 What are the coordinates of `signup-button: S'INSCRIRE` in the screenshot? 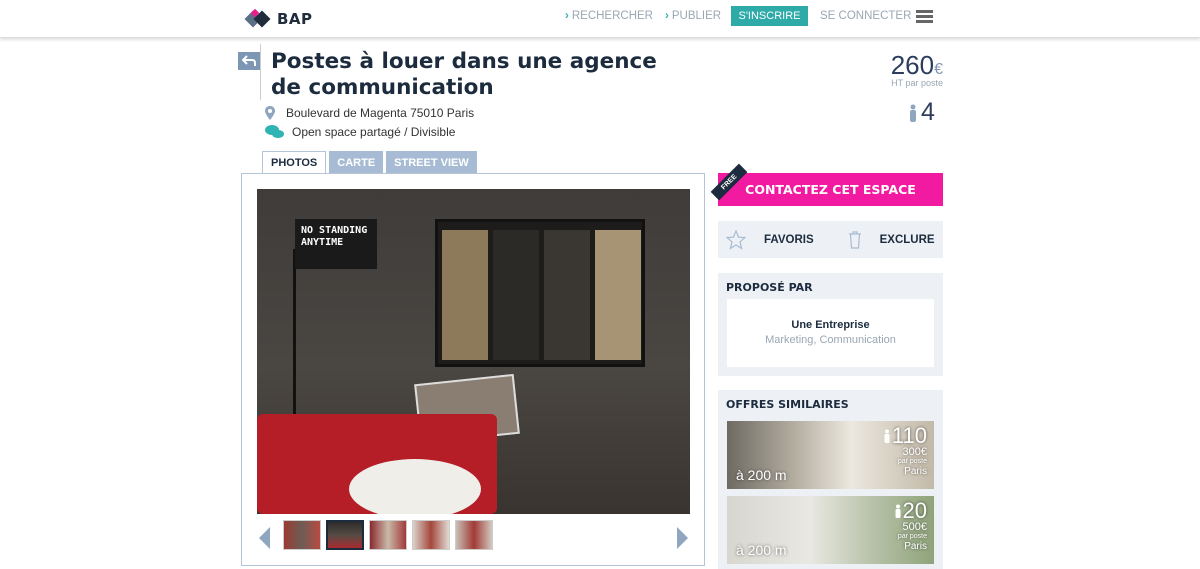 It's located at (769, 16).